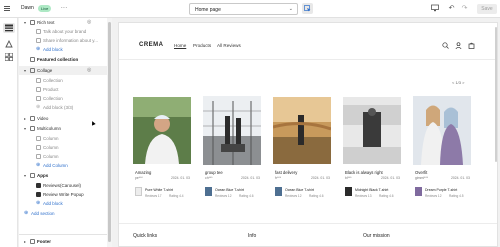  I want to click on video-icon, so click(32, 118).